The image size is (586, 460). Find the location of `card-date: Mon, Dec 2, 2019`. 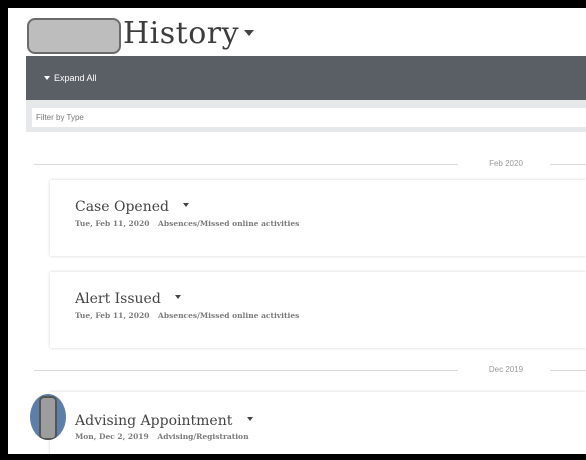

card-date: Mon, Dec 2, 2019 is located at coordinates (112, 436).